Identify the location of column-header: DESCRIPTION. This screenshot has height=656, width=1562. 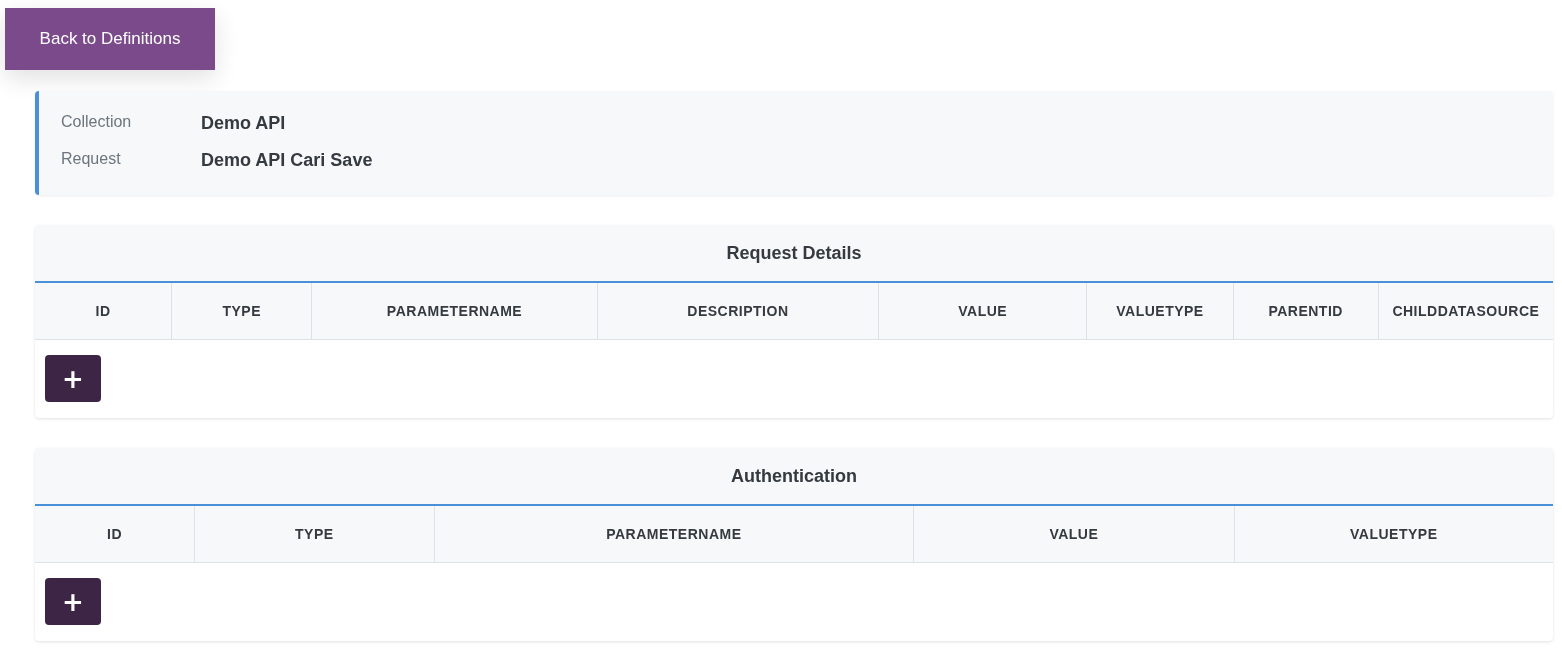
(737, 311).